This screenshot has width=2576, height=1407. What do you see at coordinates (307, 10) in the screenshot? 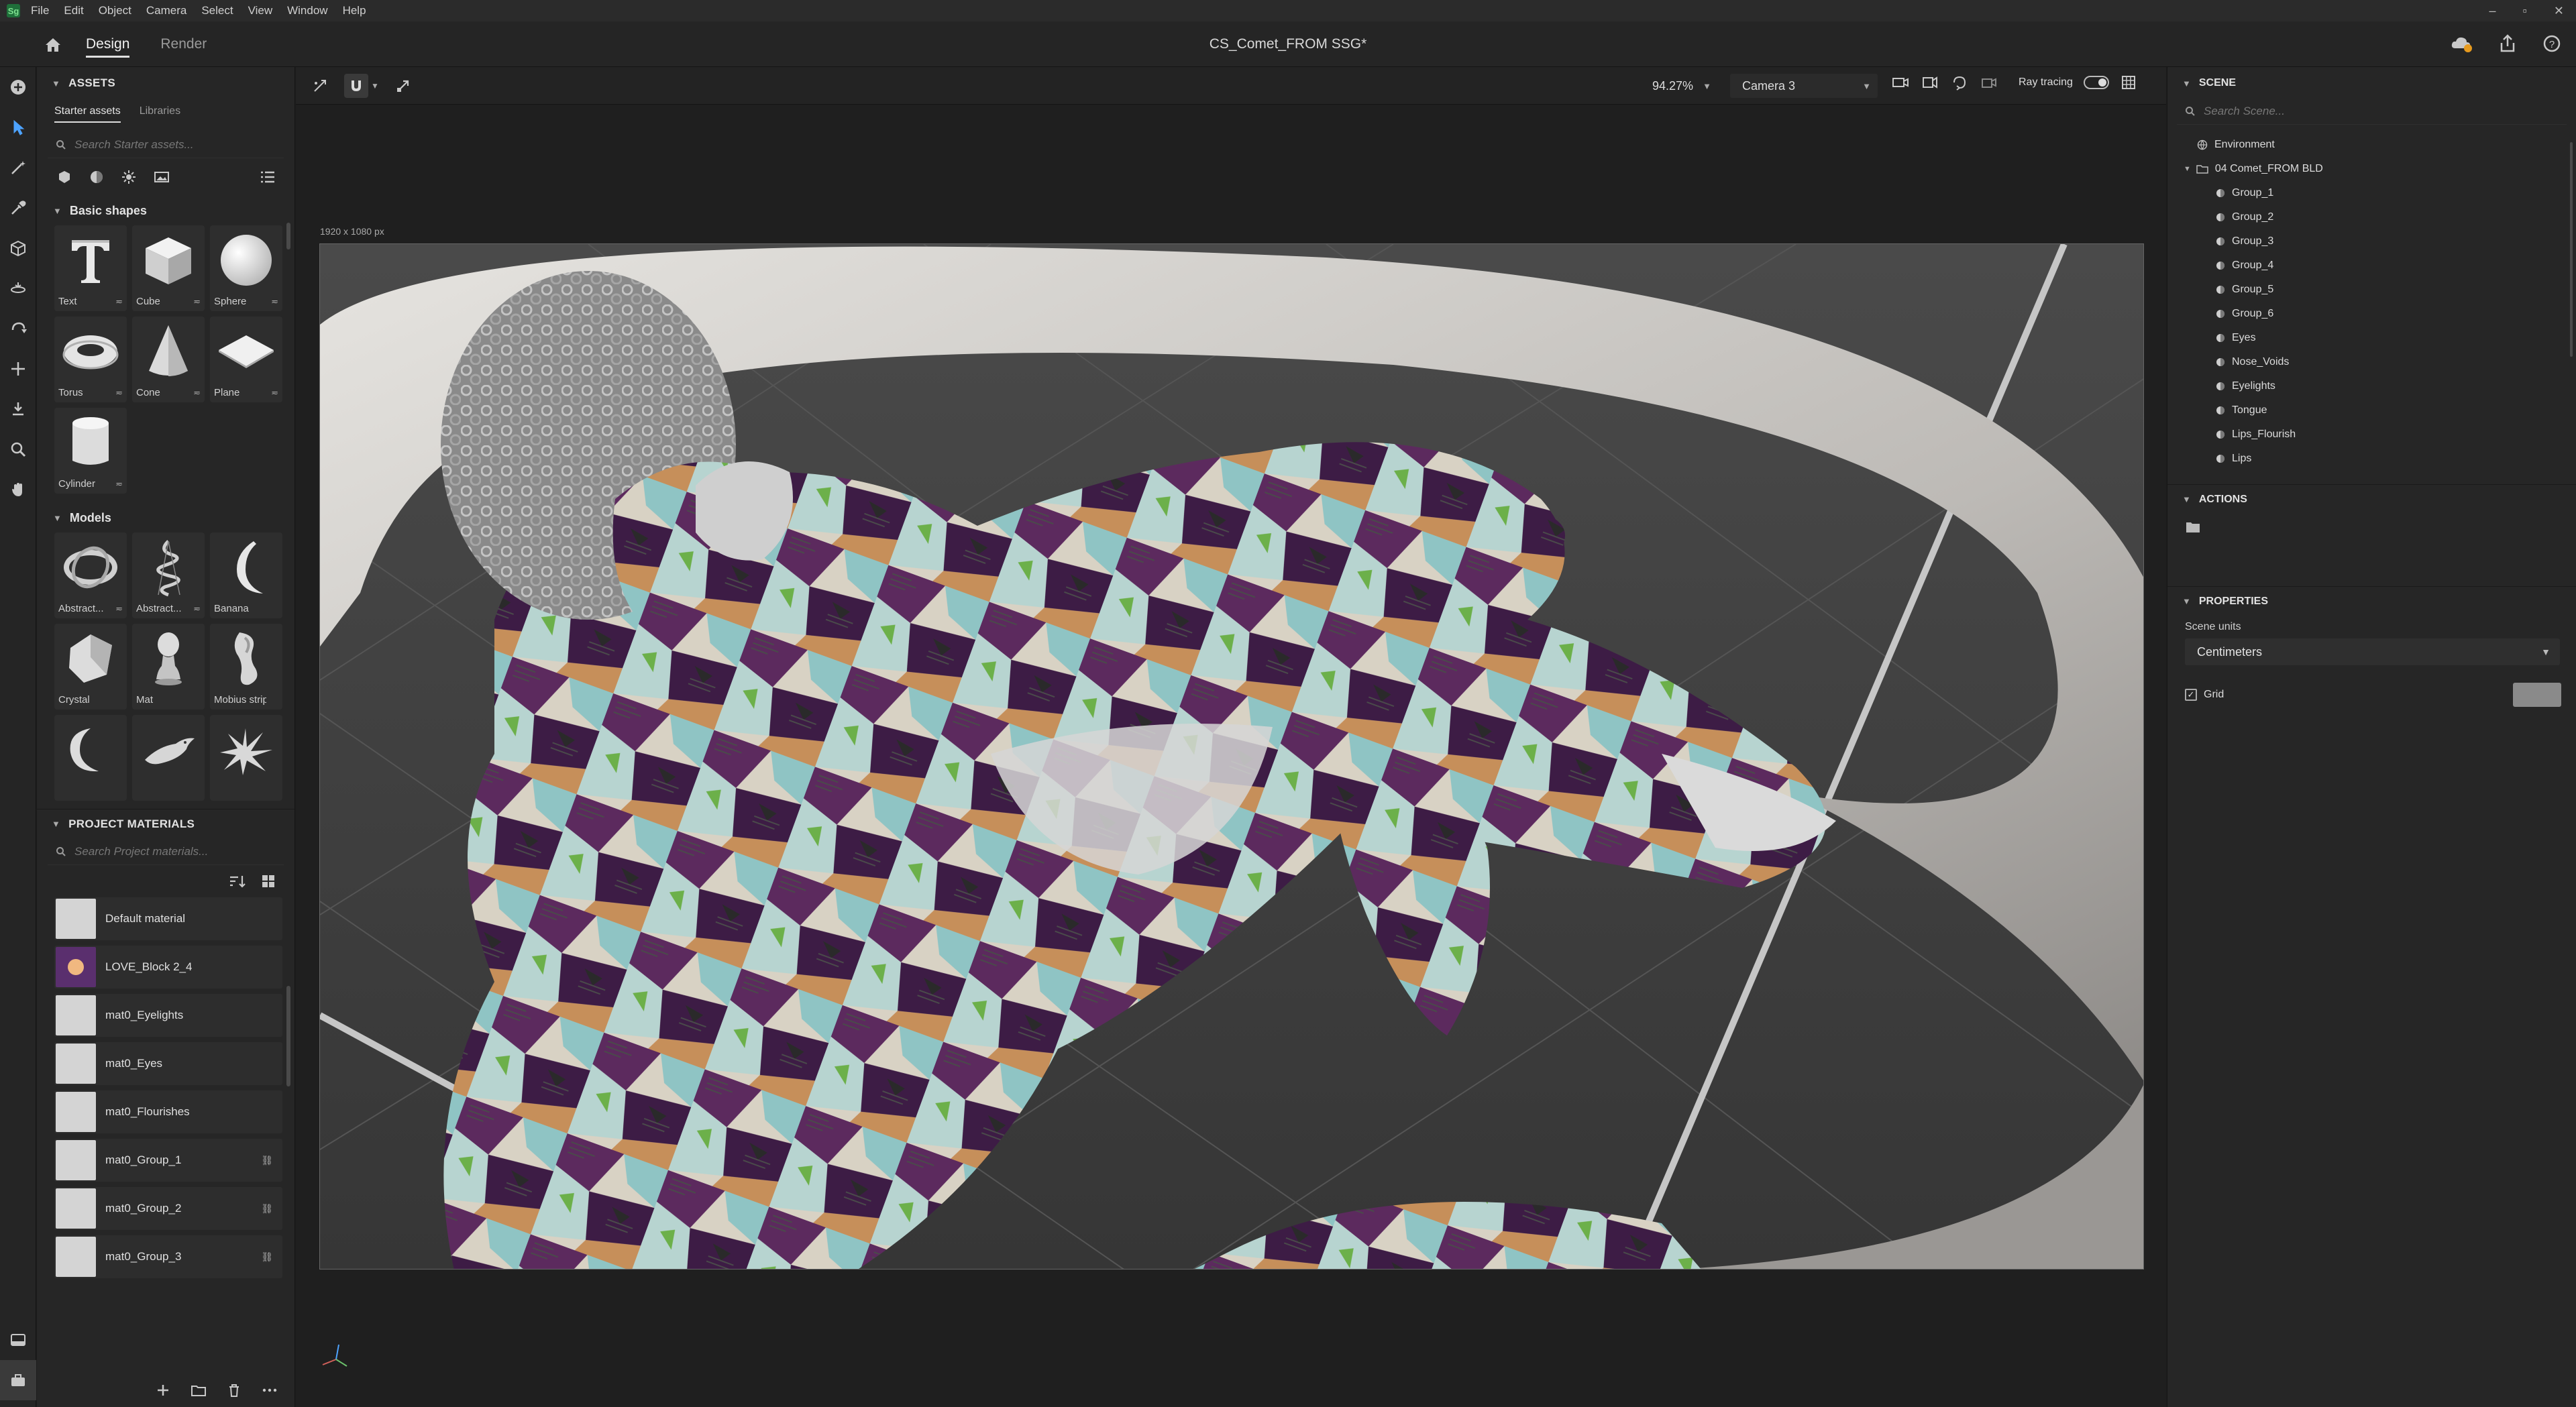
I see `menu-window: Window` at bounding box center [307, 10].